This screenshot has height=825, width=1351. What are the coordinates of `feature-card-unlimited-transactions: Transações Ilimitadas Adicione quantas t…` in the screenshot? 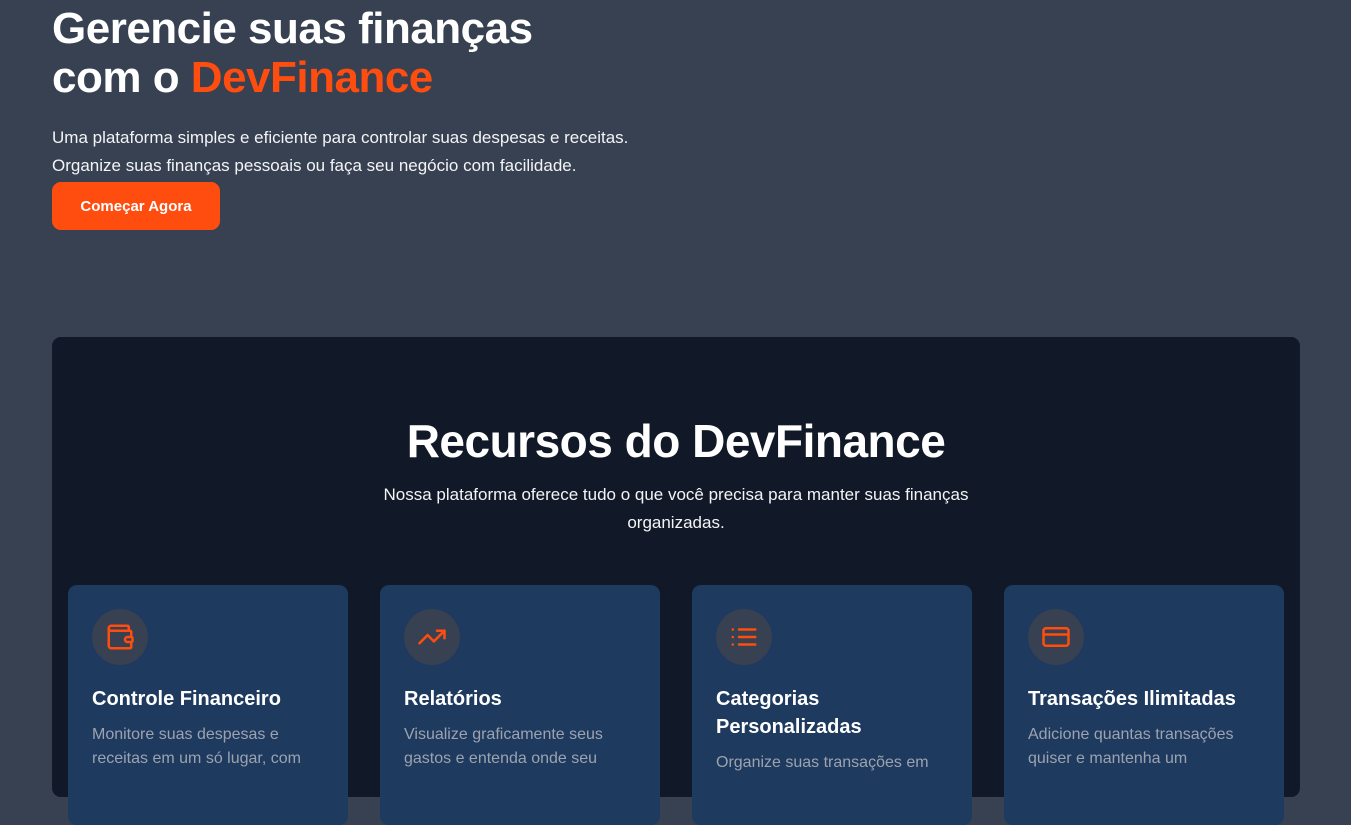 It's located at (1144, 705).